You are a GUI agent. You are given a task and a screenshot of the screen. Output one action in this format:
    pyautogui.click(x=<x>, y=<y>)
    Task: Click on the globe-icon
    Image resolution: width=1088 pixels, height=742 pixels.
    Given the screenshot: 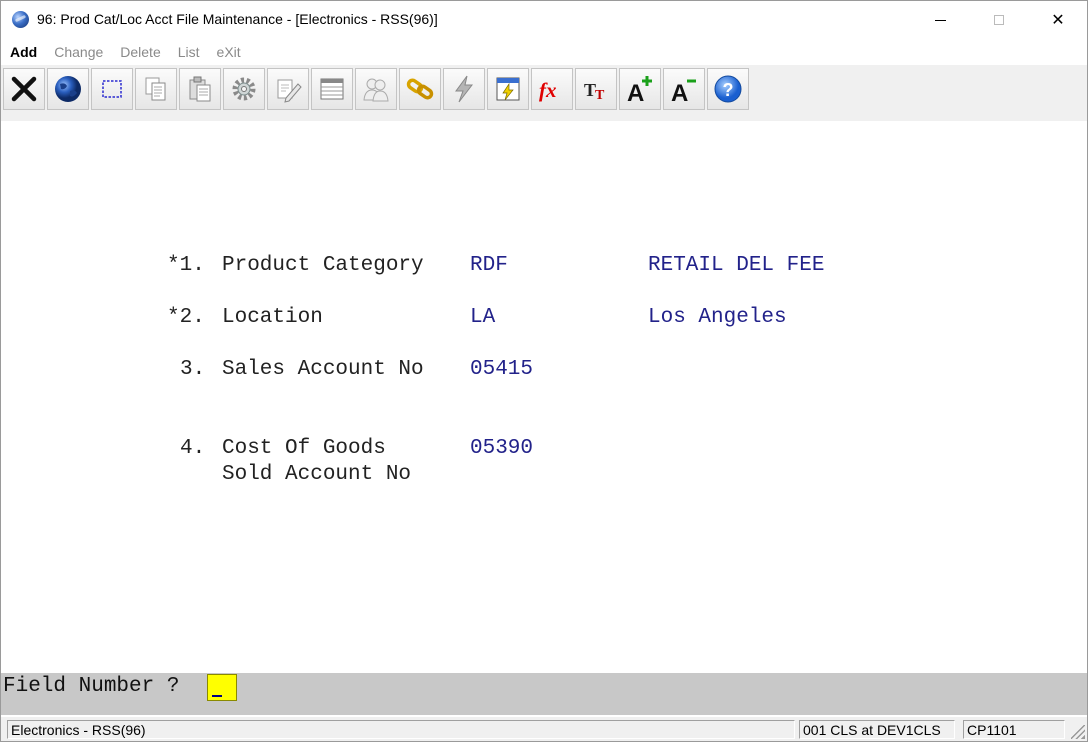 What is the action you would take?
    pyautogui.click(x=68, y=89)
    